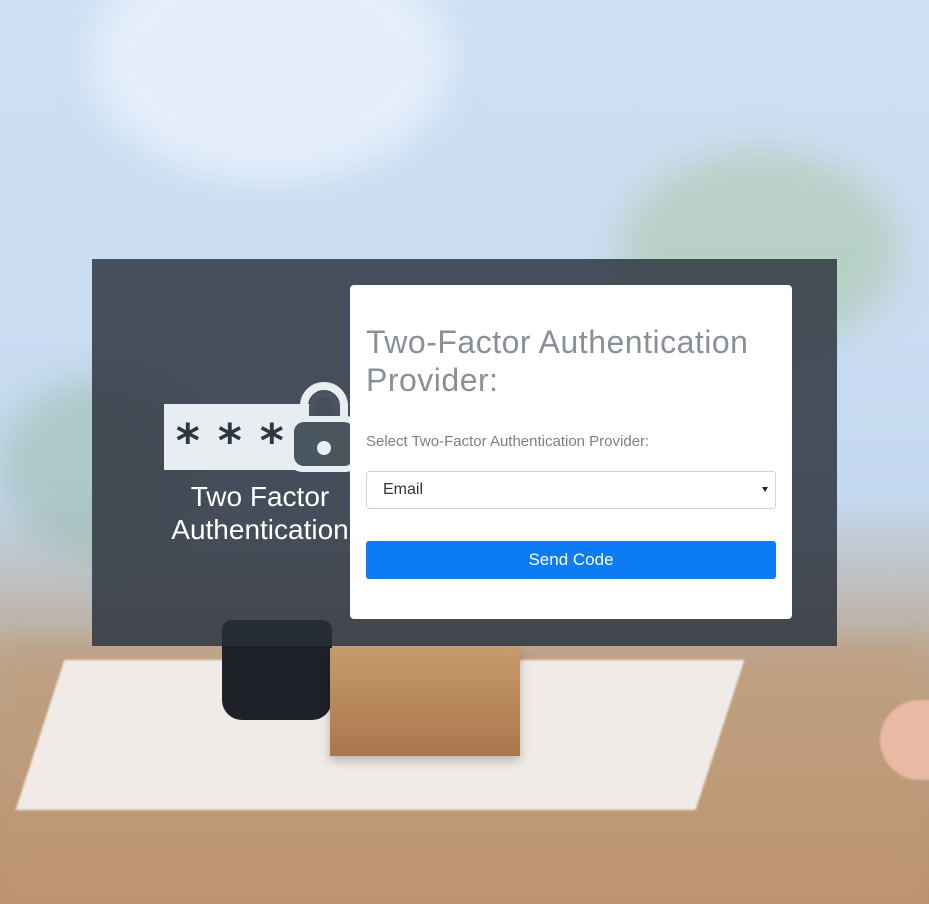 The width and height of the screenshot is (929, 904). Describe the element at coordinates (270, 90) in the screenshot. I see `background-blur-light` at that location.